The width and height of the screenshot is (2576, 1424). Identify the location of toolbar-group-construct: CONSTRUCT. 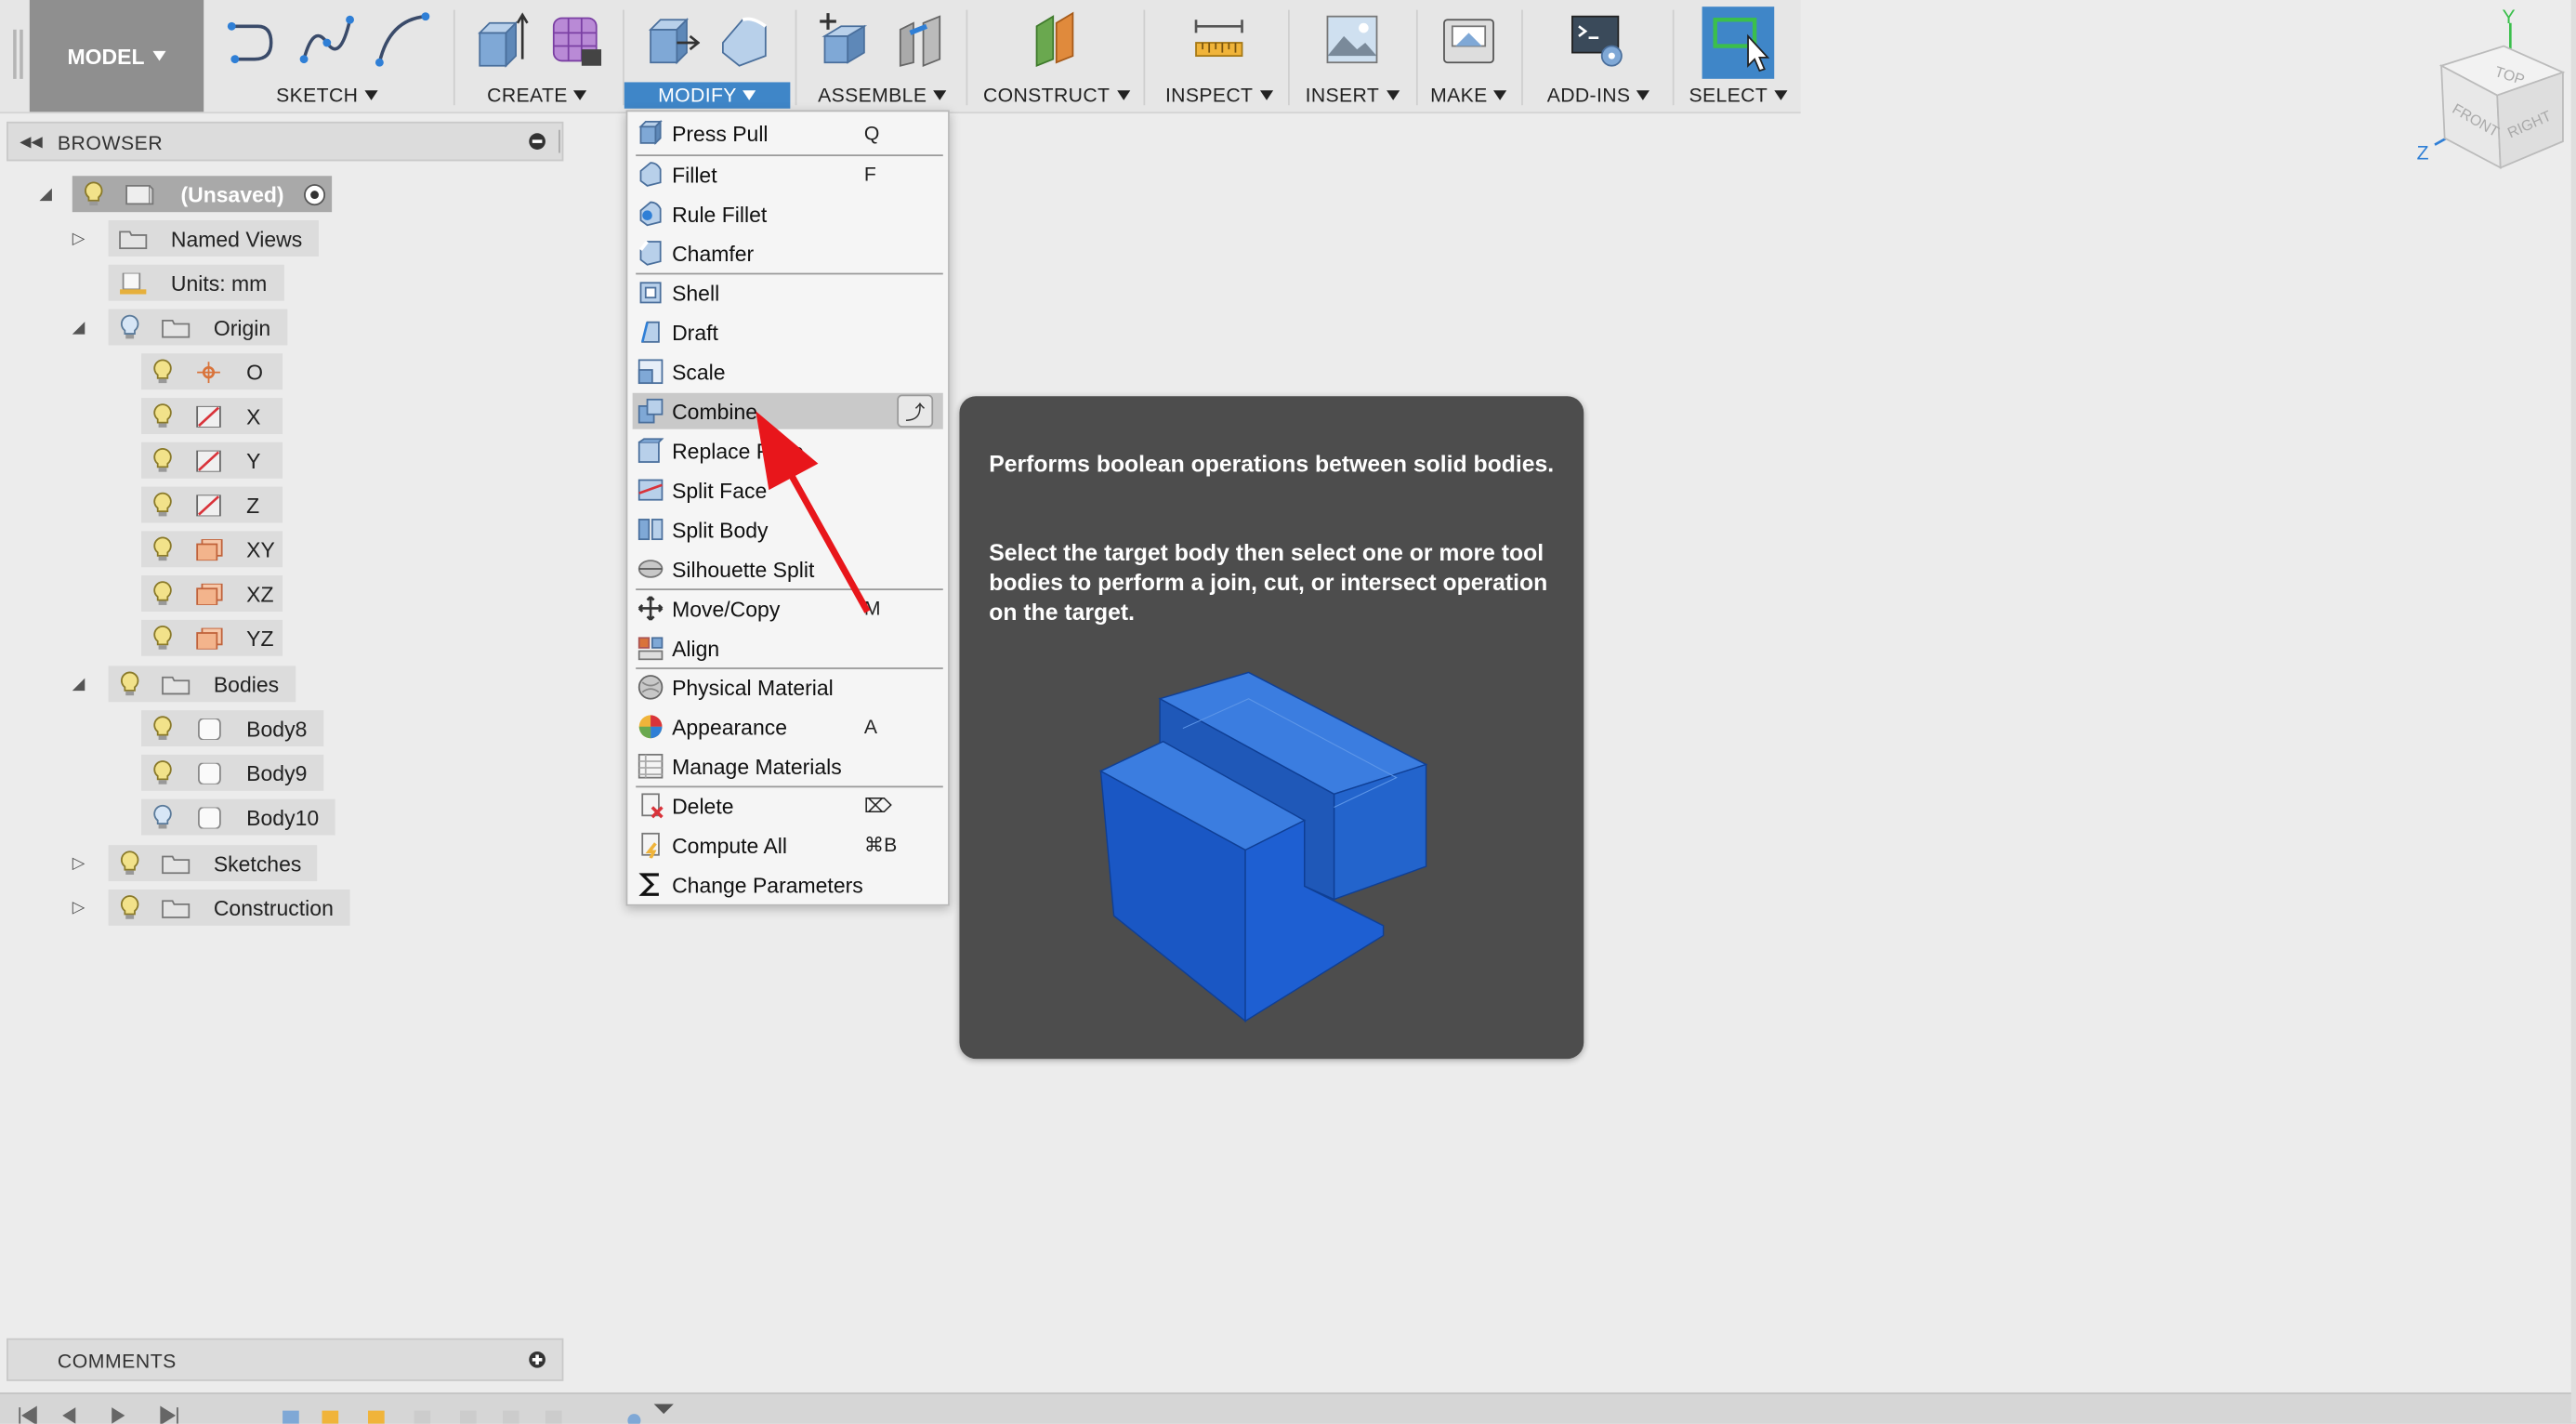
(1056, 56).